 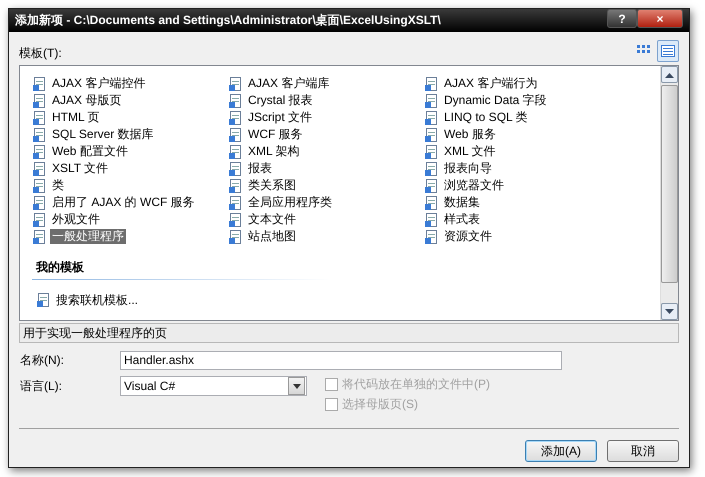 I want to click on template-item: 启用了 AJAX 的 WCF 服务, so click(x=123, y=202).